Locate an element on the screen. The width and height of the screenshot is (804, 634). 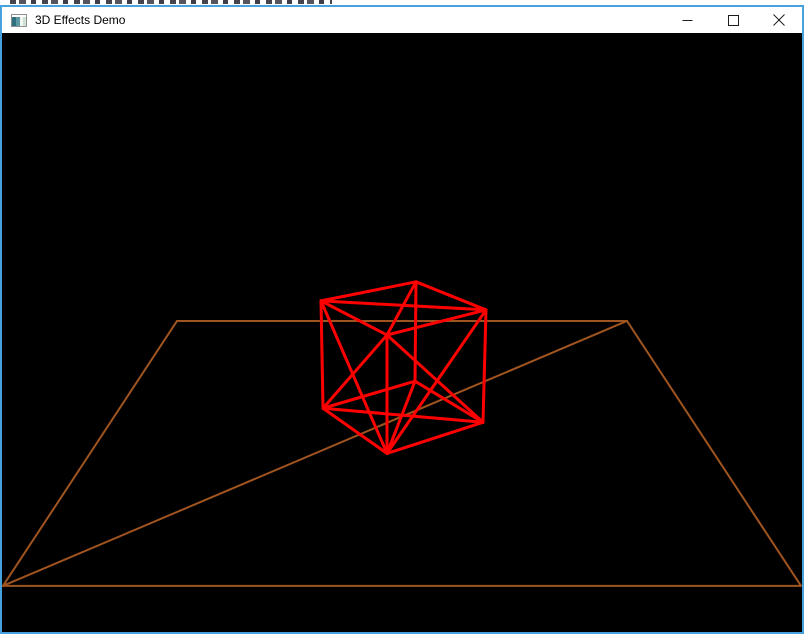
window-controls is located at coordinates (733, 20).